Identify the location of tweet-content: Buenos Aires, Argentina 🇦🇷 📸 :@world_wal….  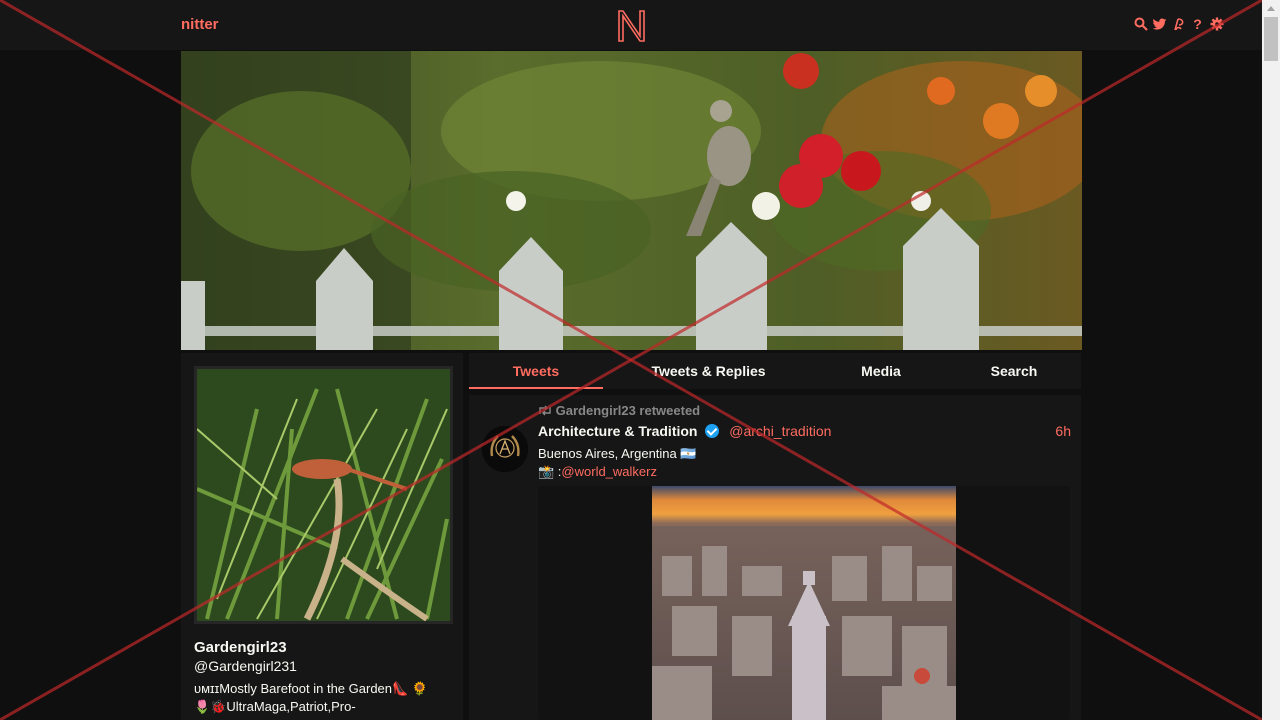
(617, 463).